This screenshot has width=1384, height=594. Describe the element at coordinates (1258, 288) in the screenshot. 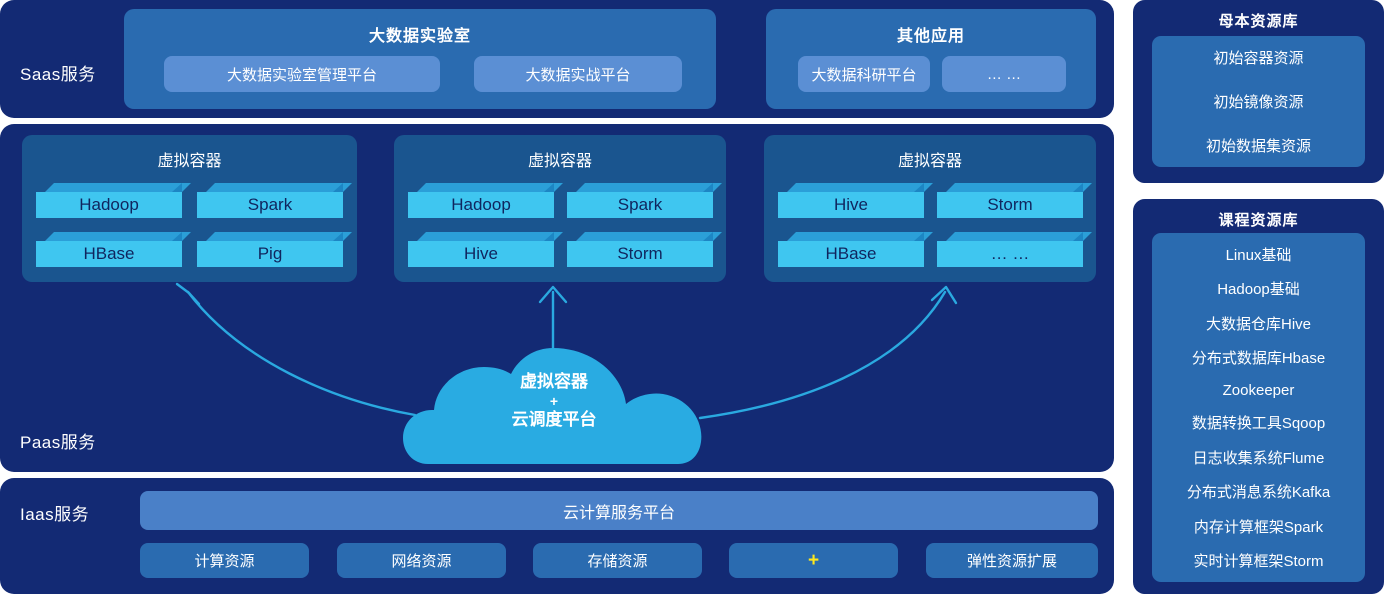

I see `list-item: Hadoop基础` at that location.